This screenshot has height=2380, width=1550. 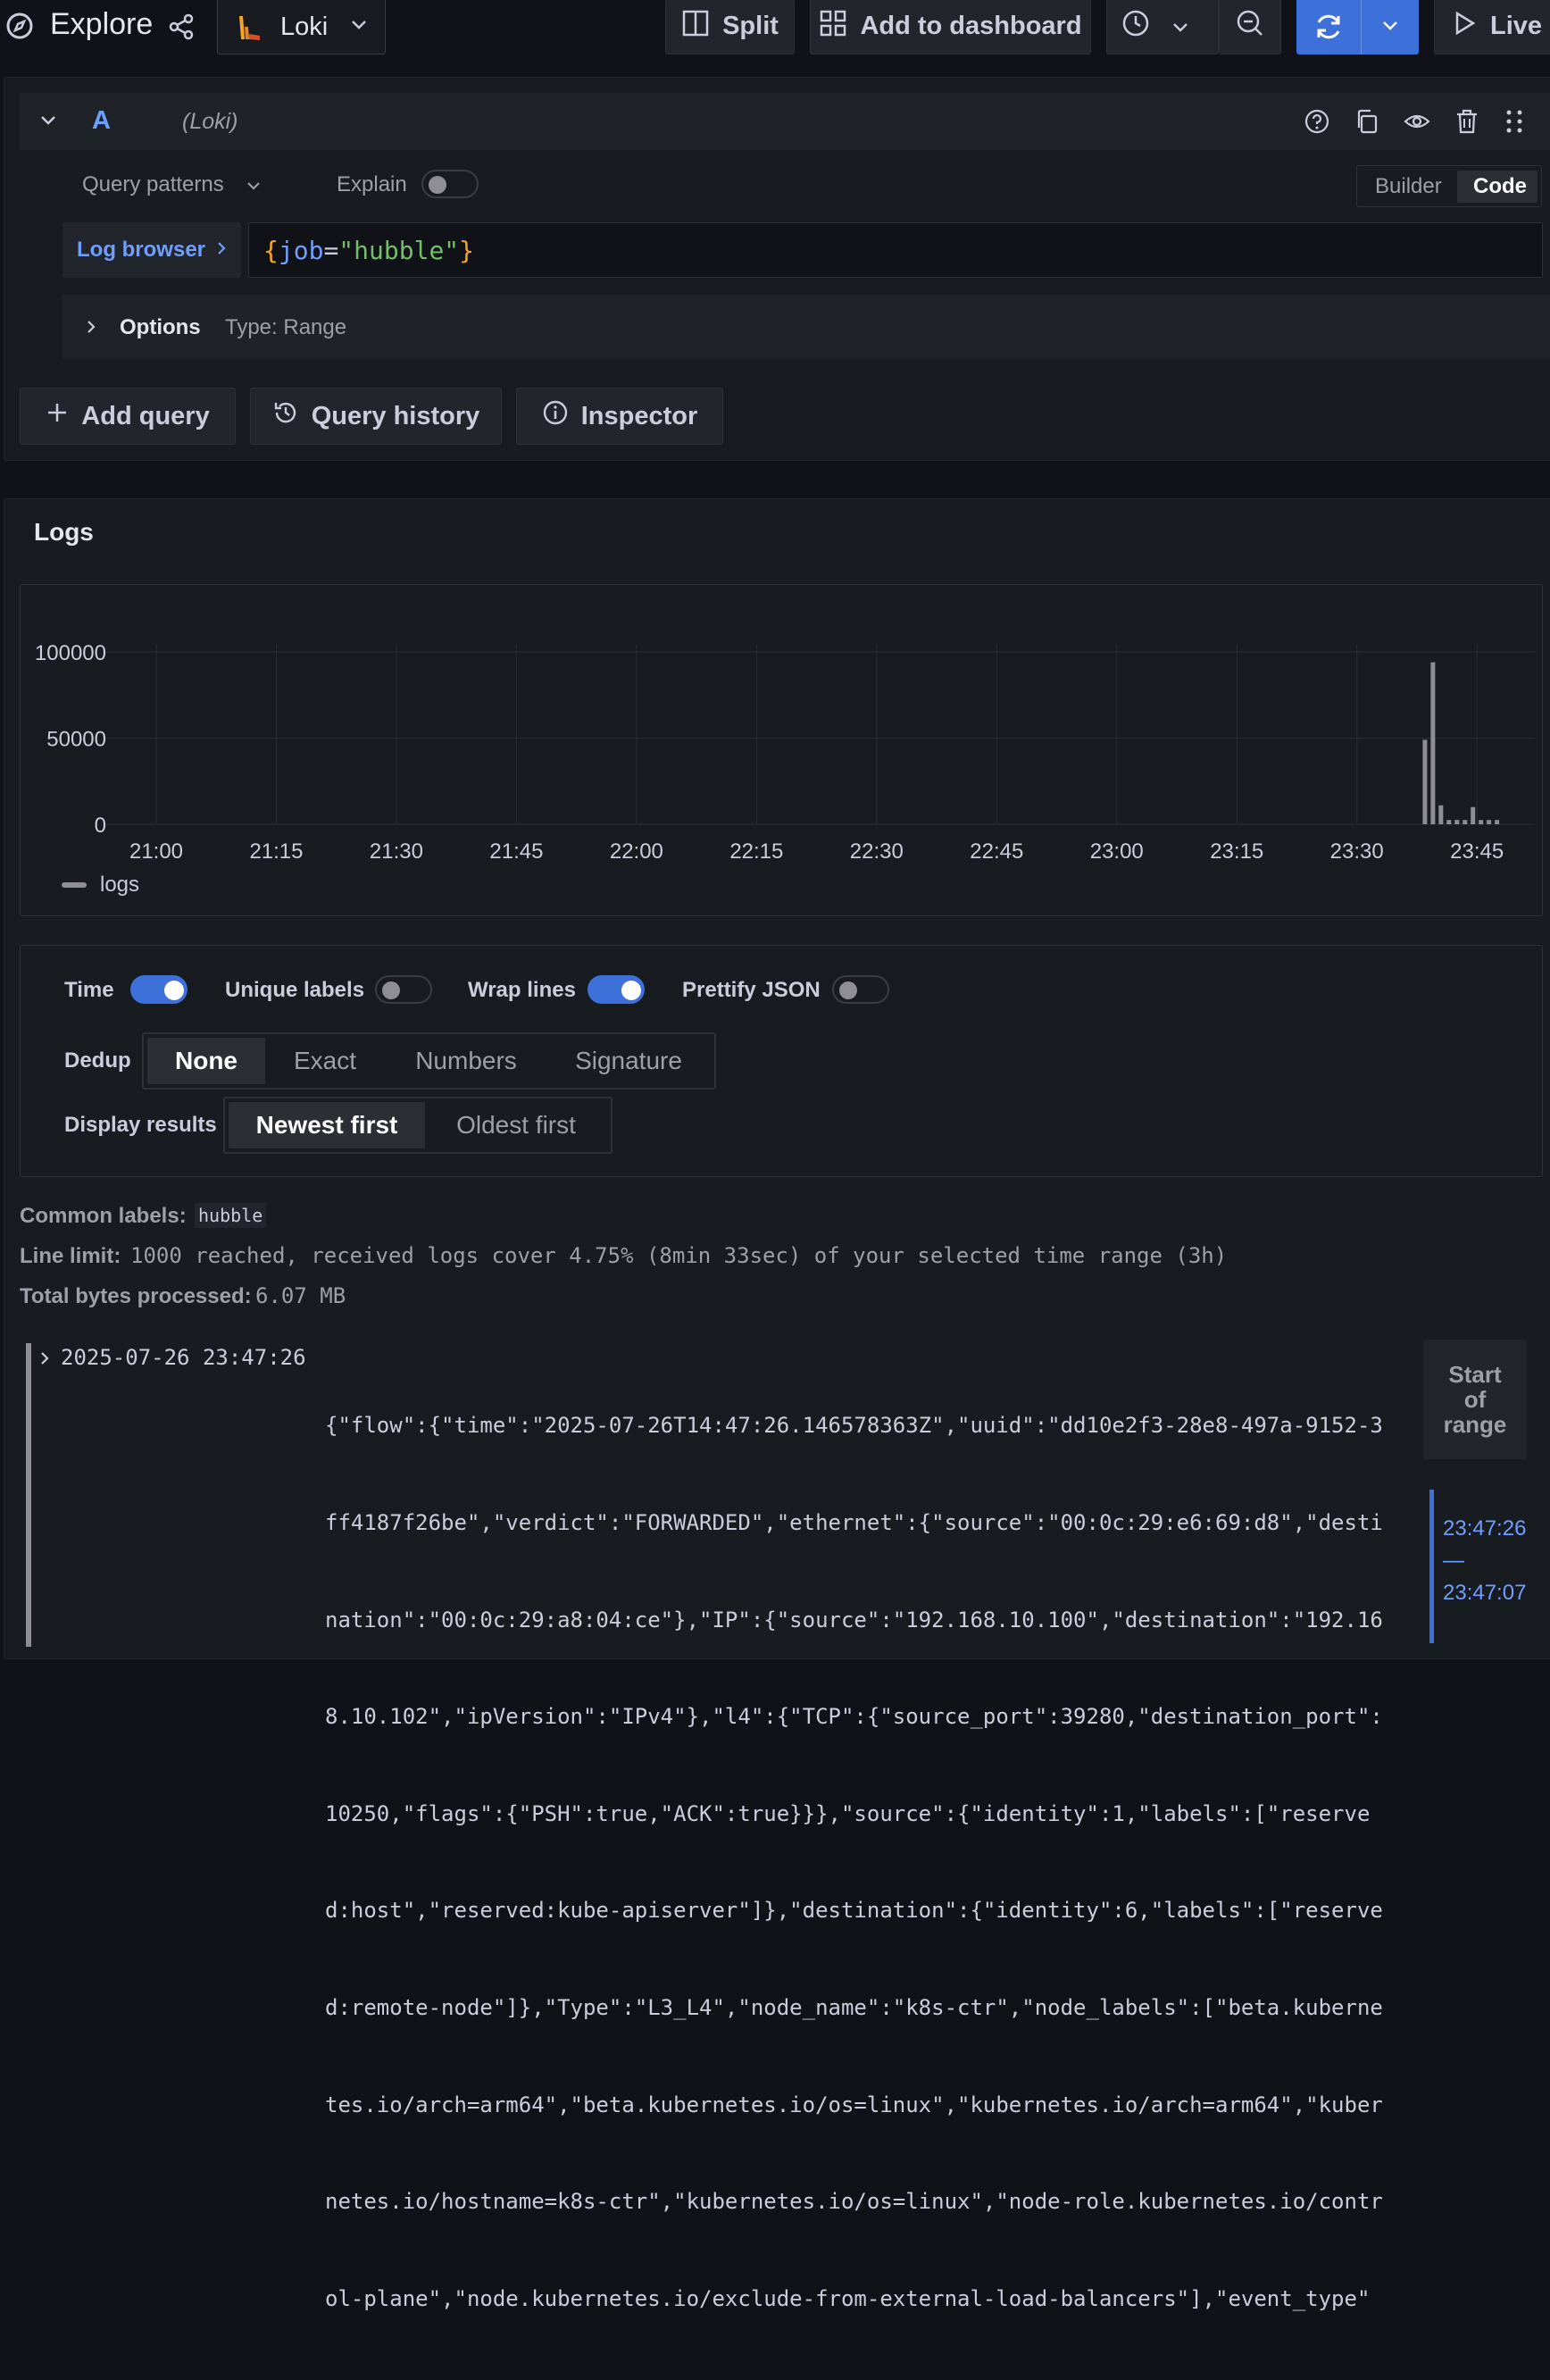 What do you see at coordinates (1409, 186) in the screenshot?
I see `builder-mode-button: Builder` at bounding box center [1409, 186].